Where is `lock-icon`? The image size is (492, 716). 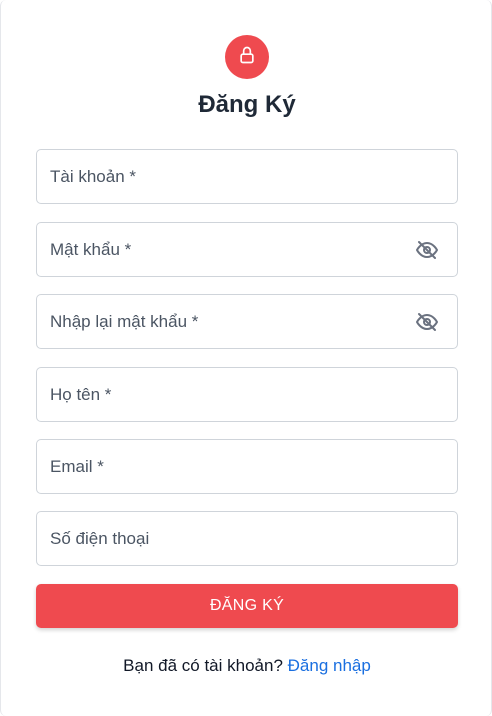
lock-icon is located at coordinates (247, 57).